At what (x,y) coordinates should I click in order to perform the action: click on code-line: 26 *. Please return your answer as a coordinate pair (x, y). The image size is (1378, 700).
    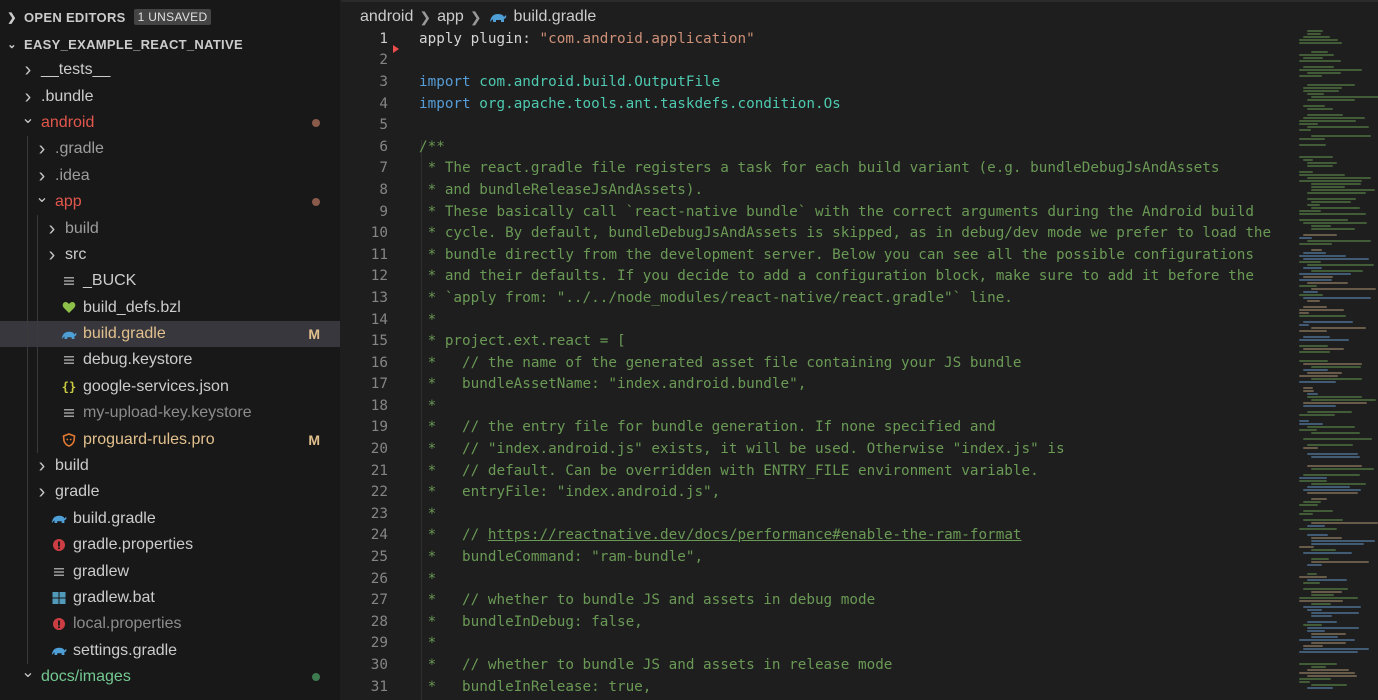
    Looking at the image, I should click on (816, 579).